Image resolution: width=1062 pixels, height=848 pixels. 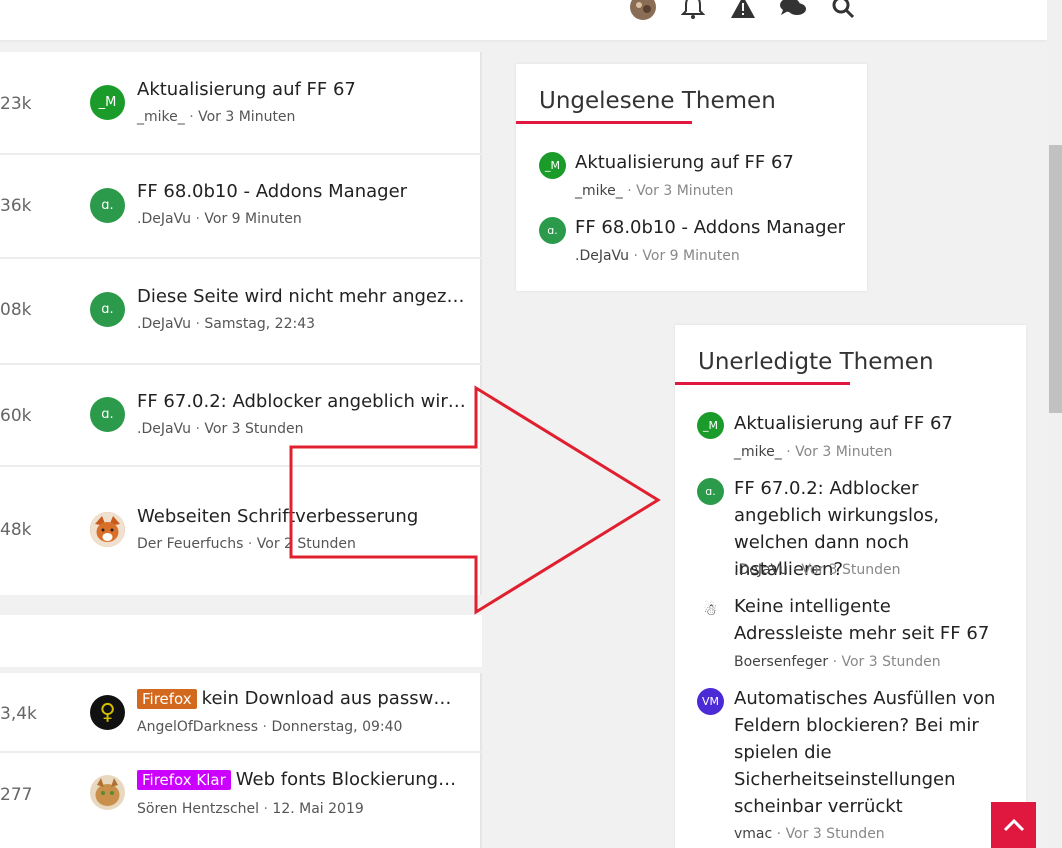 I want to click on prefix-tag: Firefox, so click(x=167, y=699).